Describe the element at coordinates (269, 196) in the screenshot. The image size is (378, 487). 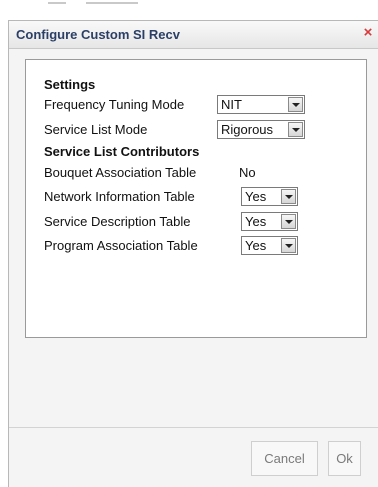
I see `network-information-table-select: Yes` at that location.